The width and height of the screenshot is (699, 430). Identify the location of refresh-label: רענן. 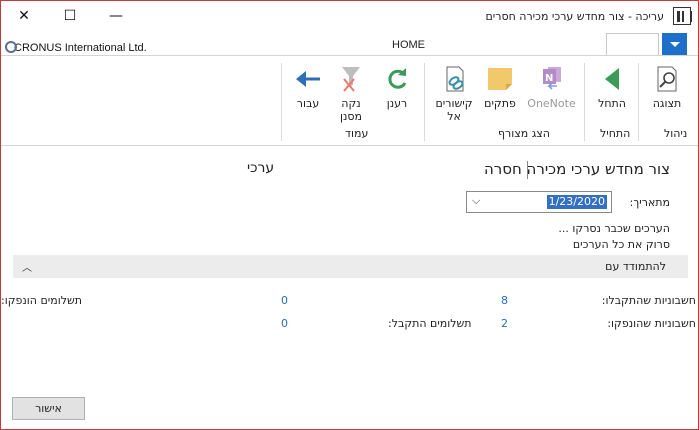
(397, 103).